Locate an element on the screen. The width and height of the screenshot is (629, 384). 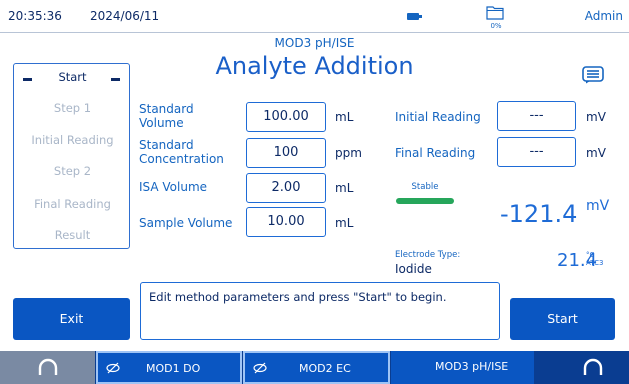
step-final-reading: Final Reading is located at coordinates (72, 204).